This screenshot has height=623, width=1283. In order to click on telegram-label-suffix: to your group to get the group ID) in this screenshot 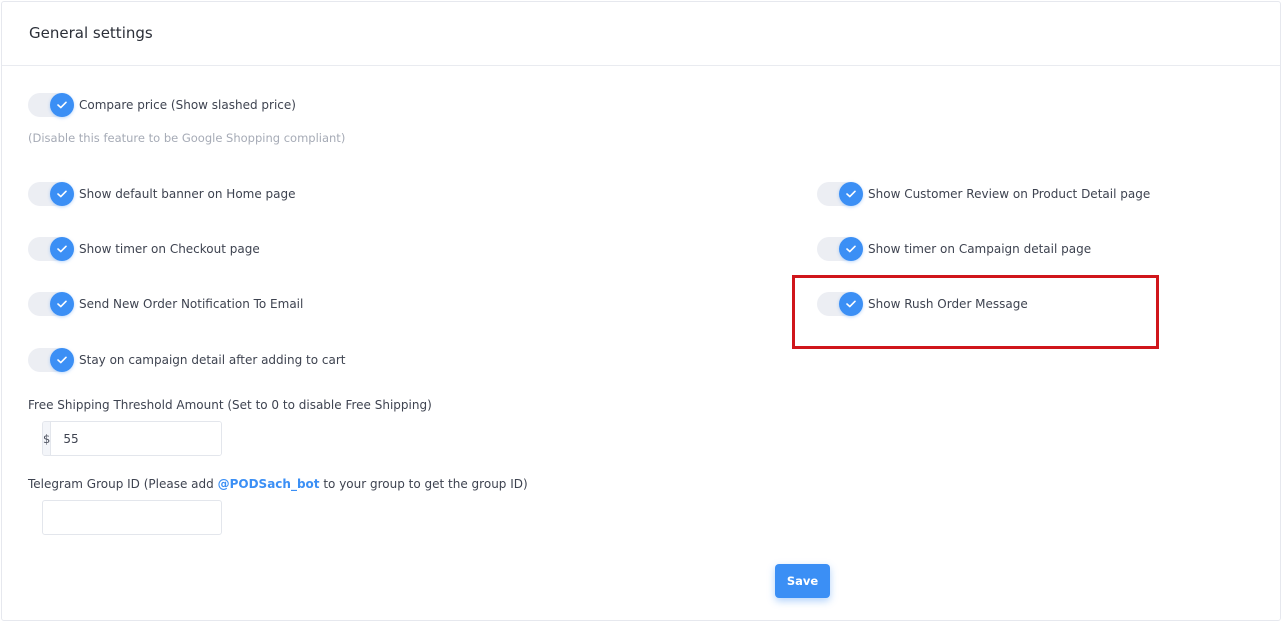, I will do `click(423, 484)`.